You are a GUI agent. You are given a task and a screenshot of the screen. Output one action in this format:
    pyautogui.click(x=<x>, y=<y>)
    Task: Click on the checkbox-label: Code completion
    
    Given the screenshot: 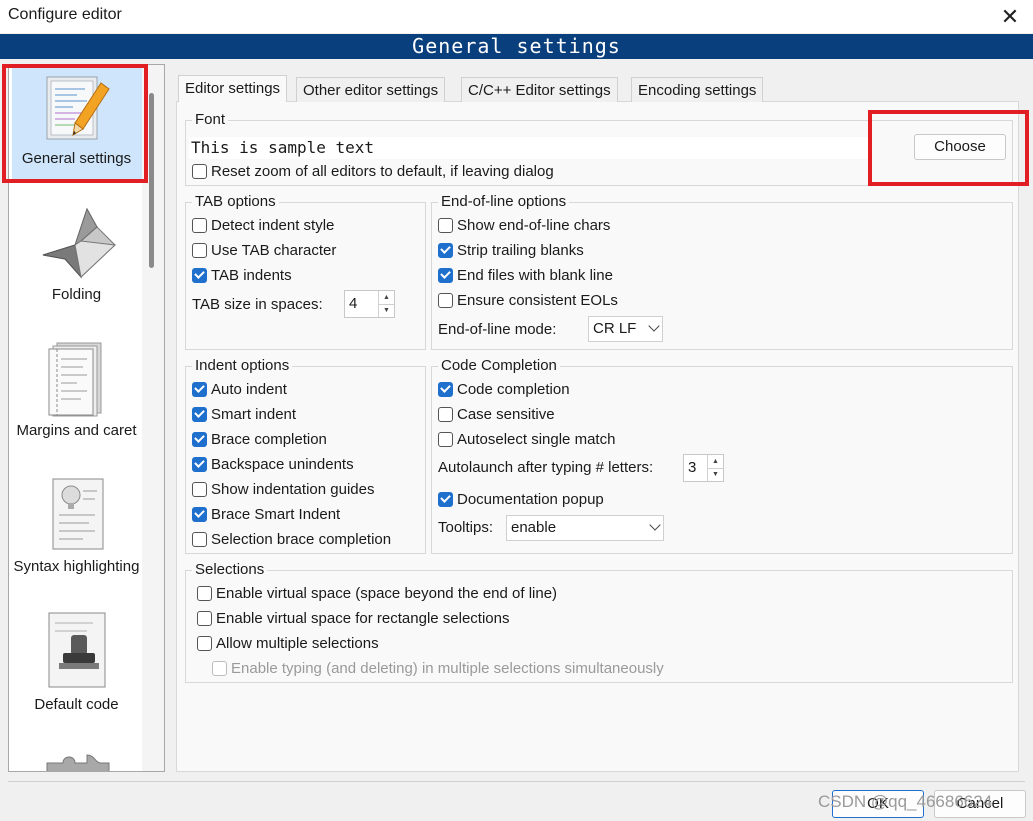 What is the action you would take?
    pyautogui.click(x=513, y=389)
    